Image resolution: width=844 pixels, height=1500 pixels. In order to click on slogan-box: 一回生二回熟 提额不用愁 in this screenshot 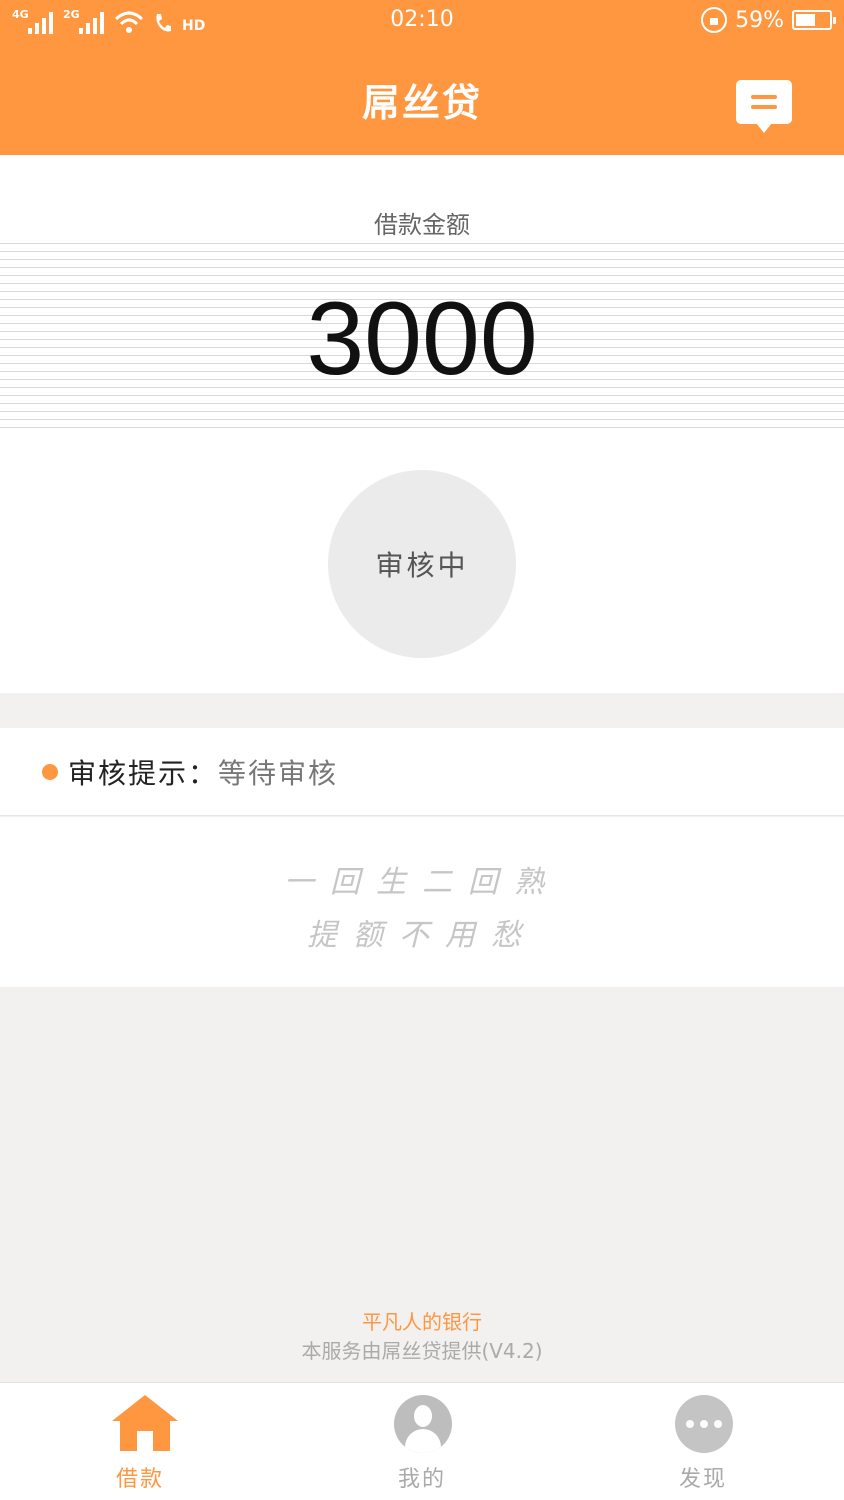, I will do `click(422, 902)`.